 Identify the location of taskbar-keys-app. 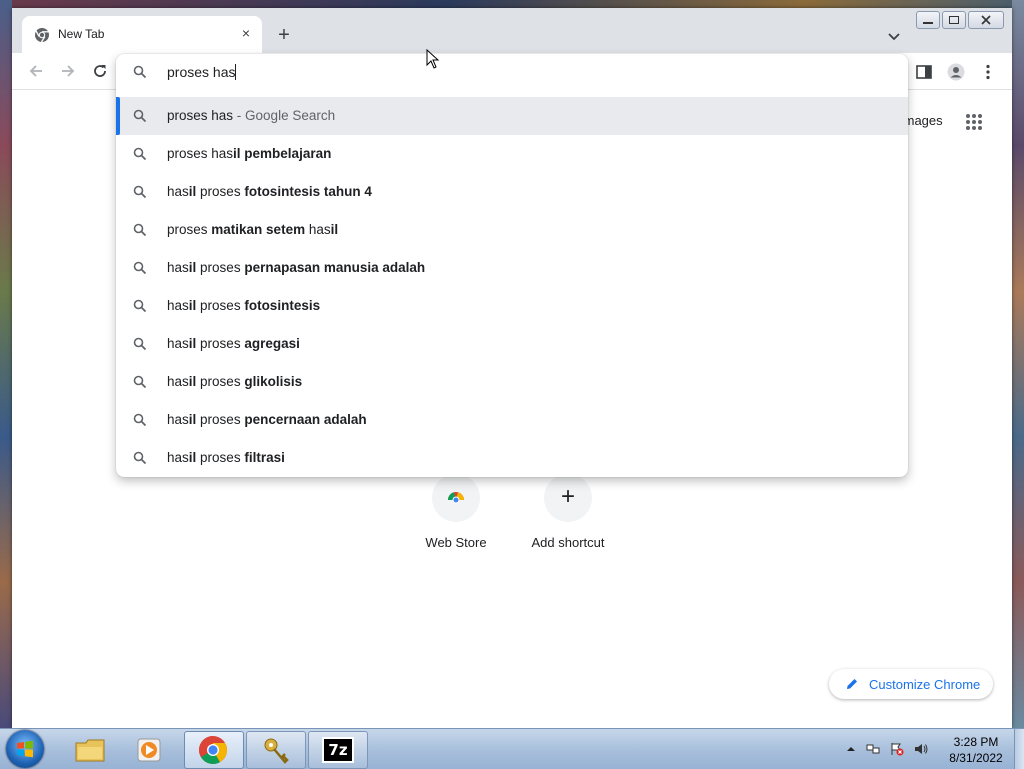
(276, 750).